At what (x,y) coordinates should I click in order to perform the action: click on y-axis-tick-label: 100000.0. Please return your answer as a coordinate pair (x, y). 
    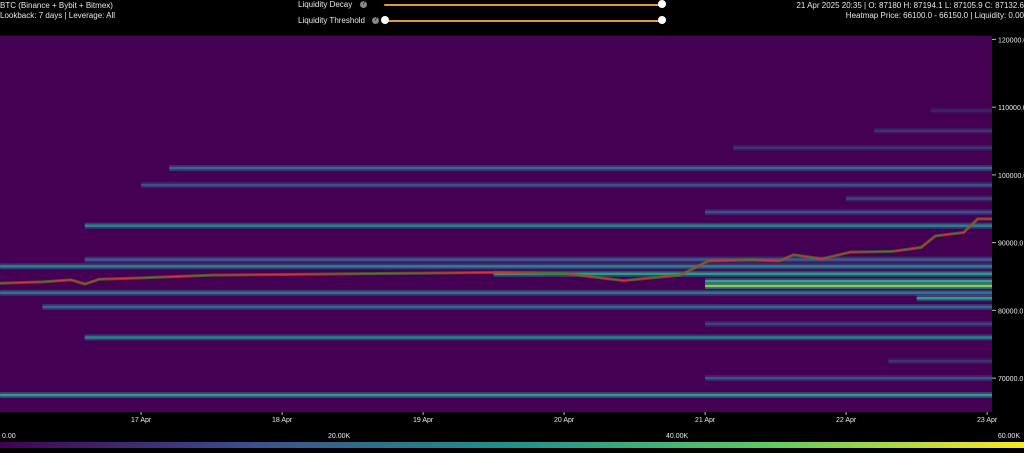
    Looking at the image, I should click on (1011, 176).